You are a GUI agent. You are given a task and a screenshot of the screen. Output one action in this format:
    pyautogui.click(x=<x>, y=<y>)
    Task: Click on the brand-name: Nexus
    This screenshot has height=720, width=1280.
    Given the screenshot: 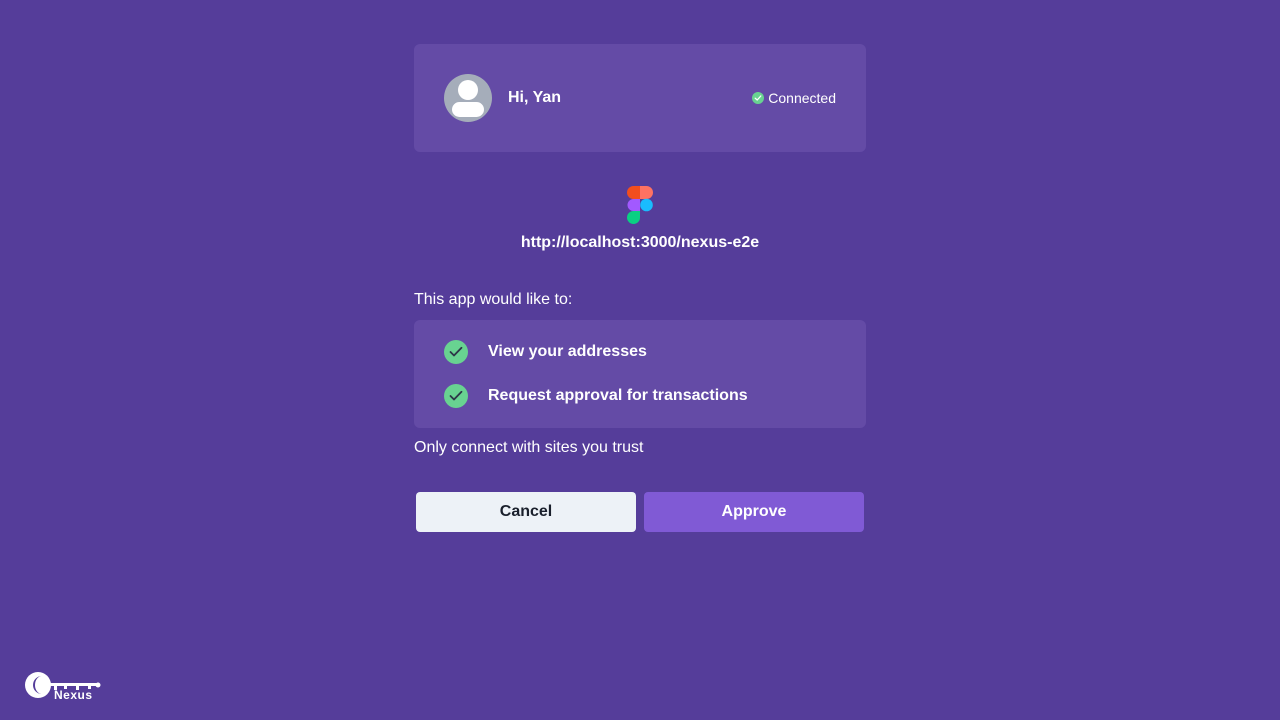 What is the action you would take?
    pyautogui.click(x=73, y=695)
    